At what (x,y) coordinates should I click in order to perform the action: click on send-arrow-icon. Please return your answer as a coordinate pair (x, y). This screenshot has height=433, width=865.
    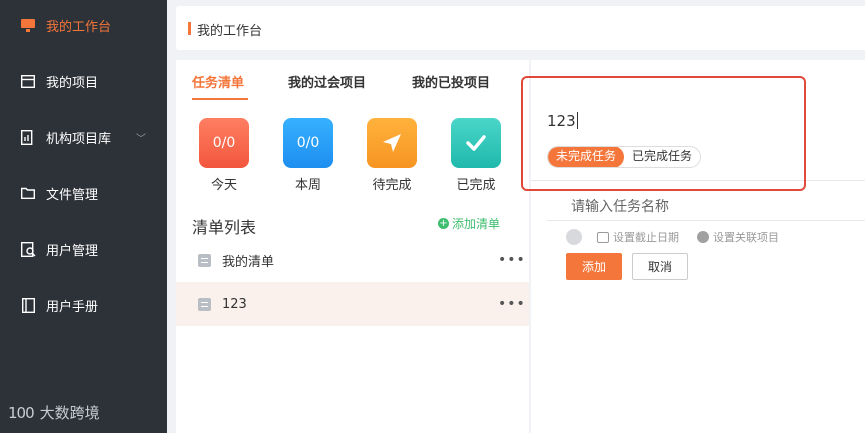
    Looking at the image, I should click on (392, 143).